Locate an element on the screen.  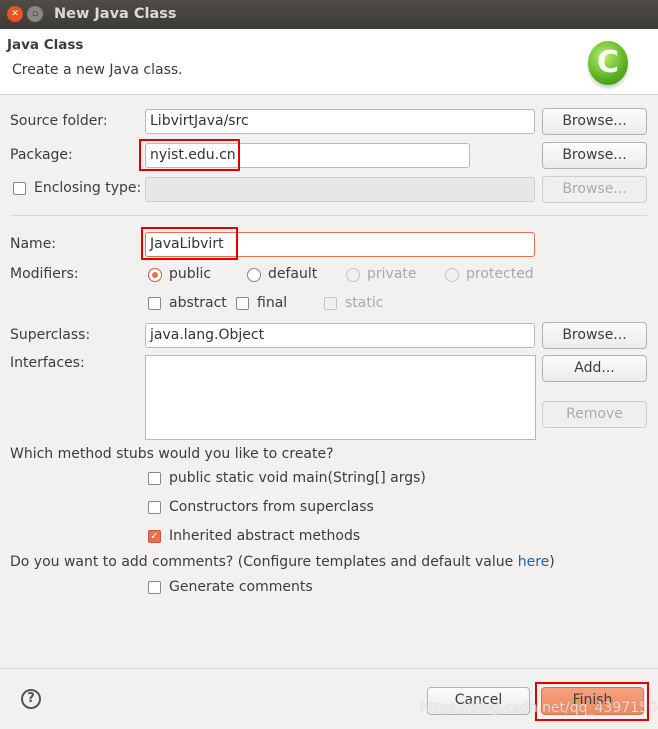
generate-comments-checkbox is located at coordinates (154, 587).